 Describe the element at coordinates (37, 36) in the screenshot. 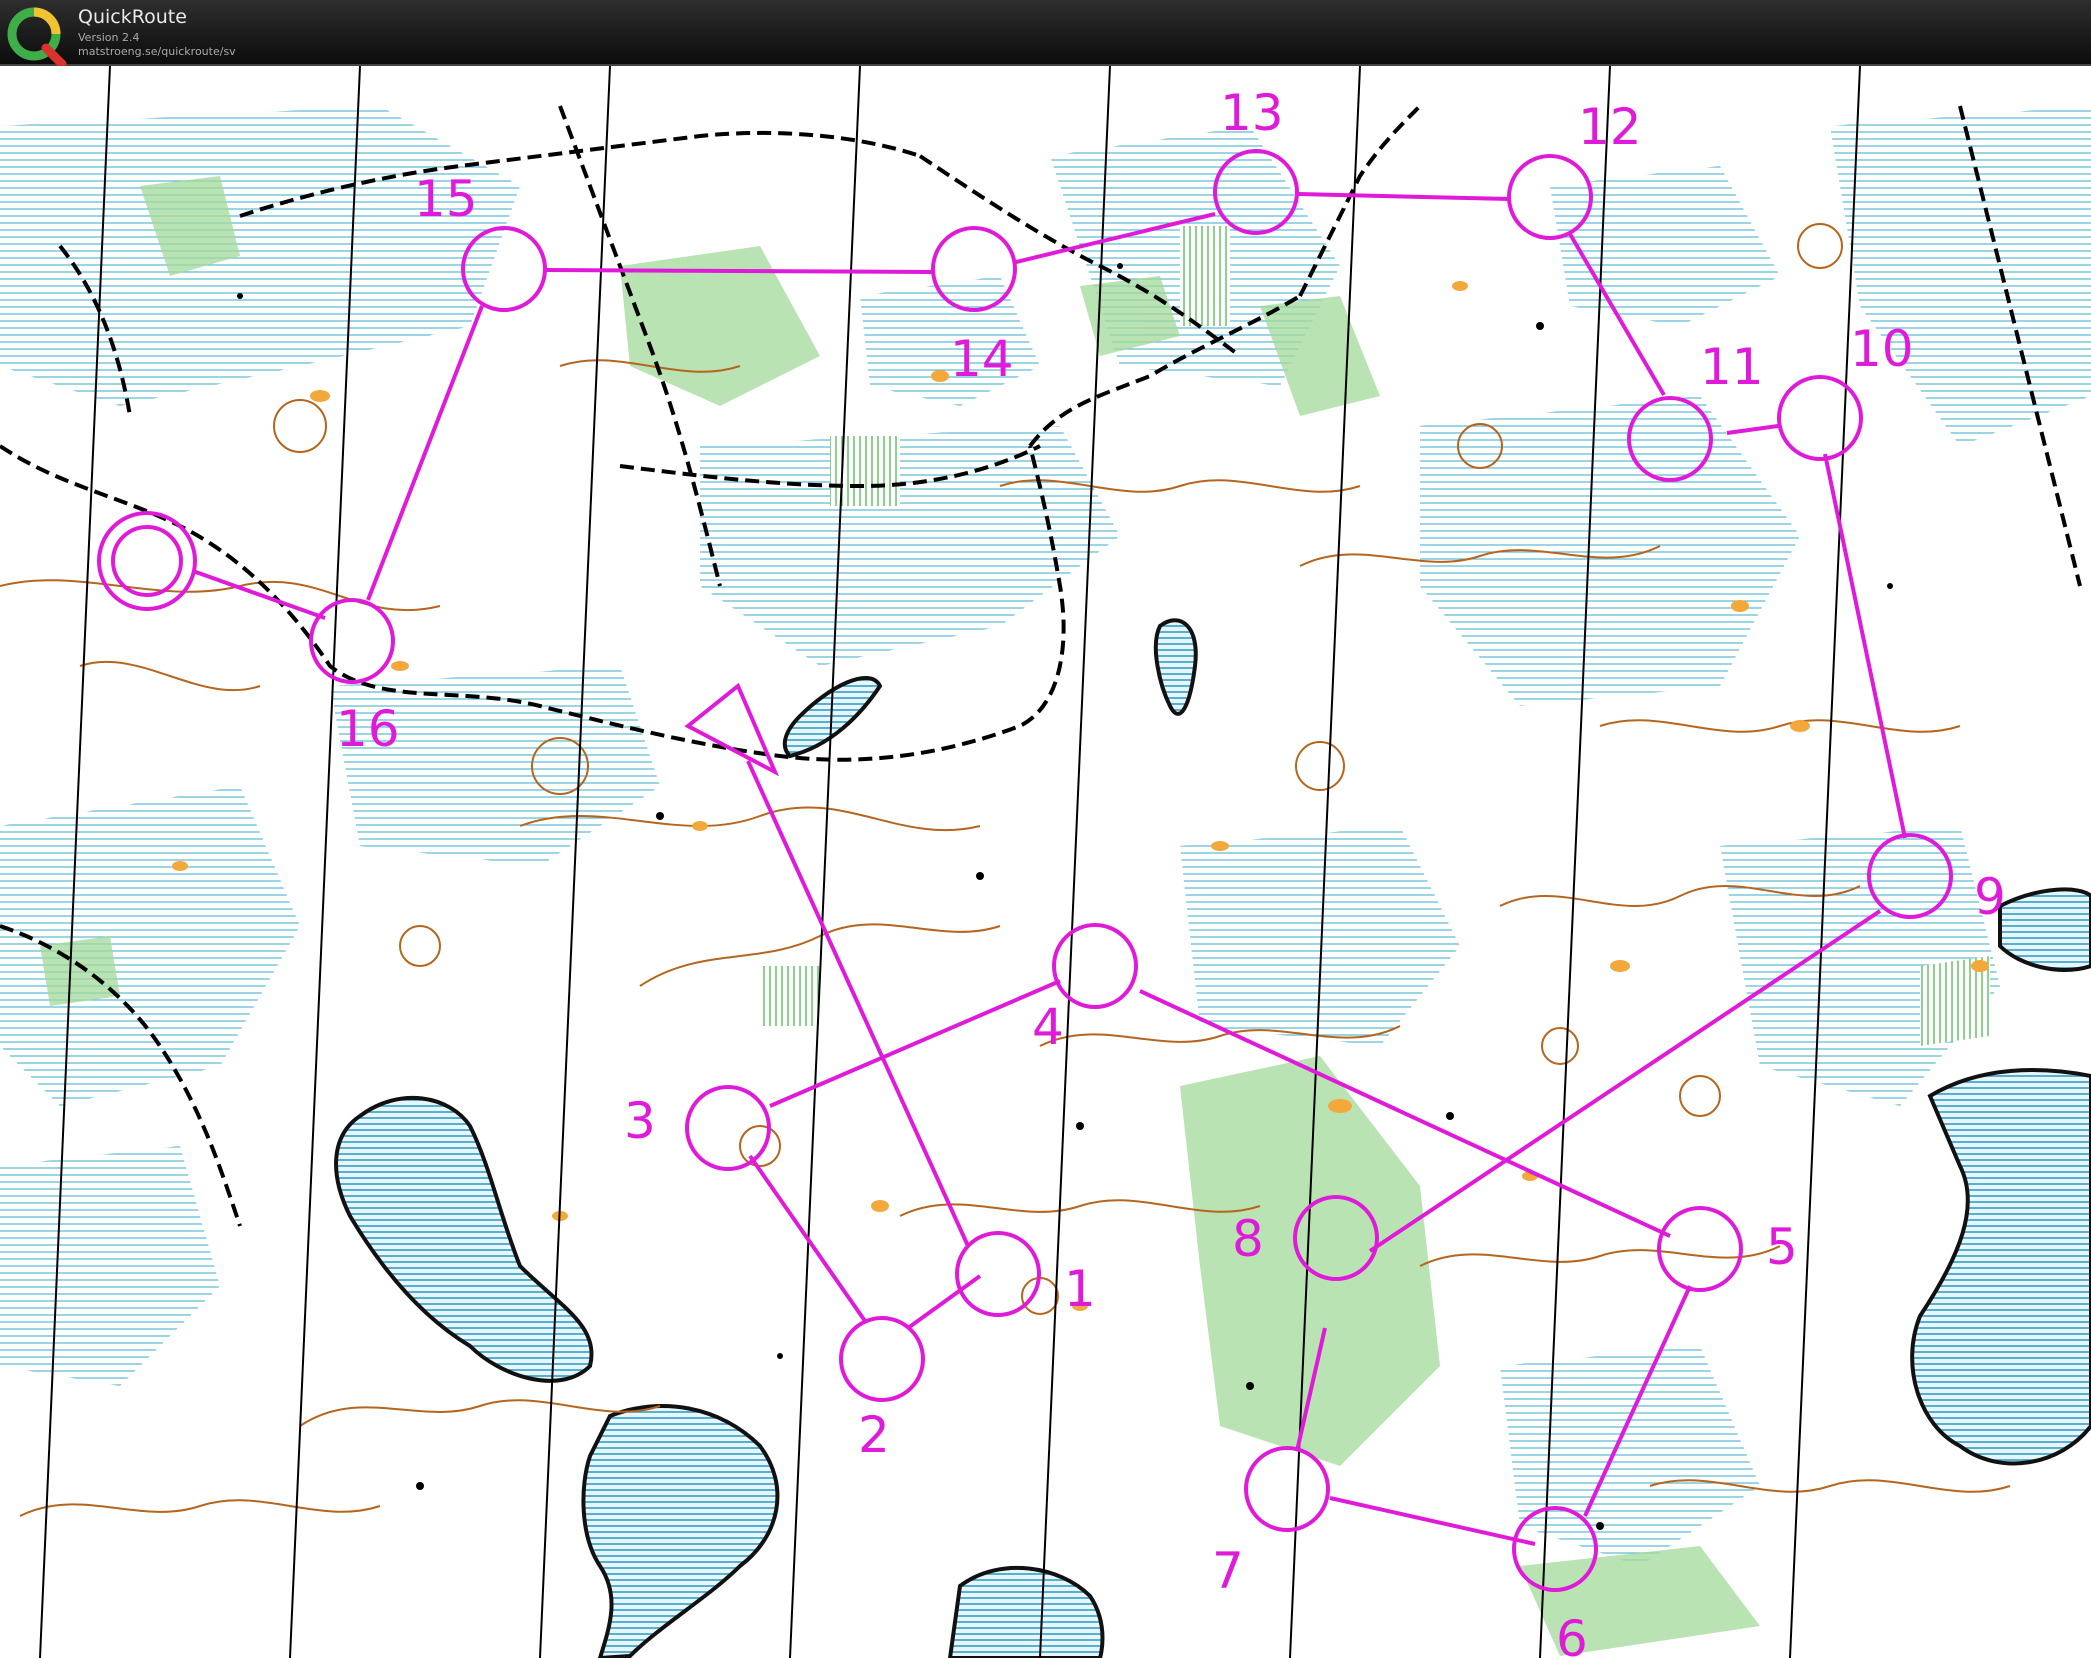

I see `quickroute-logo-icon` at that location.